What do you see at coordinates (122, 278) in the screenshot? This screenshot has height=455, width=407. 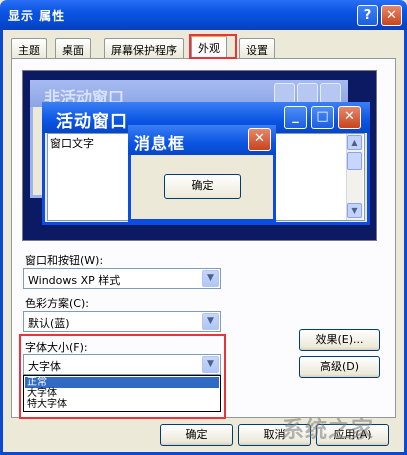 I see `windows-buttons-select: Windows XP 样式 ▼` at bounding box center [122, 278].